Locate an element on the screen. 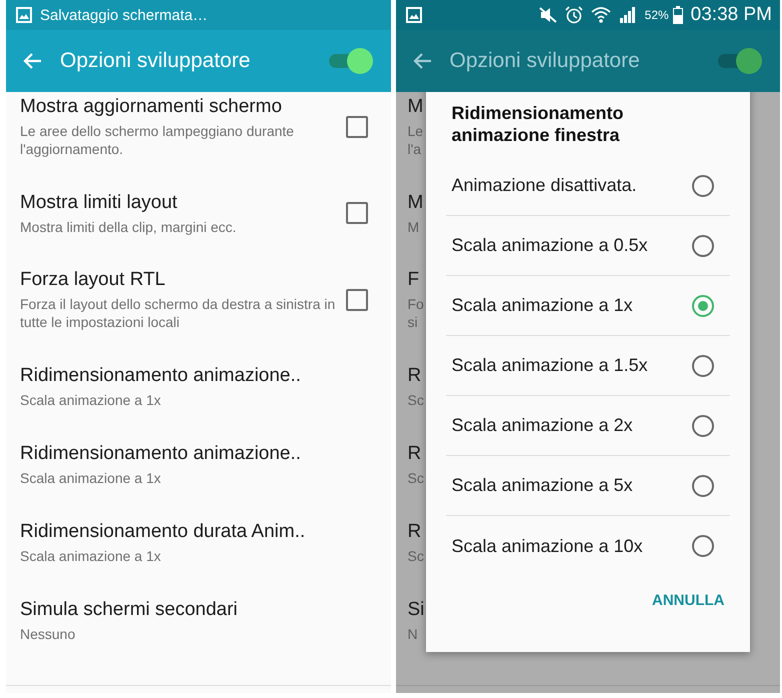 This screenshot has width=782, height=698. setting-summary: Le l'a is located at coordinates (416, 140).